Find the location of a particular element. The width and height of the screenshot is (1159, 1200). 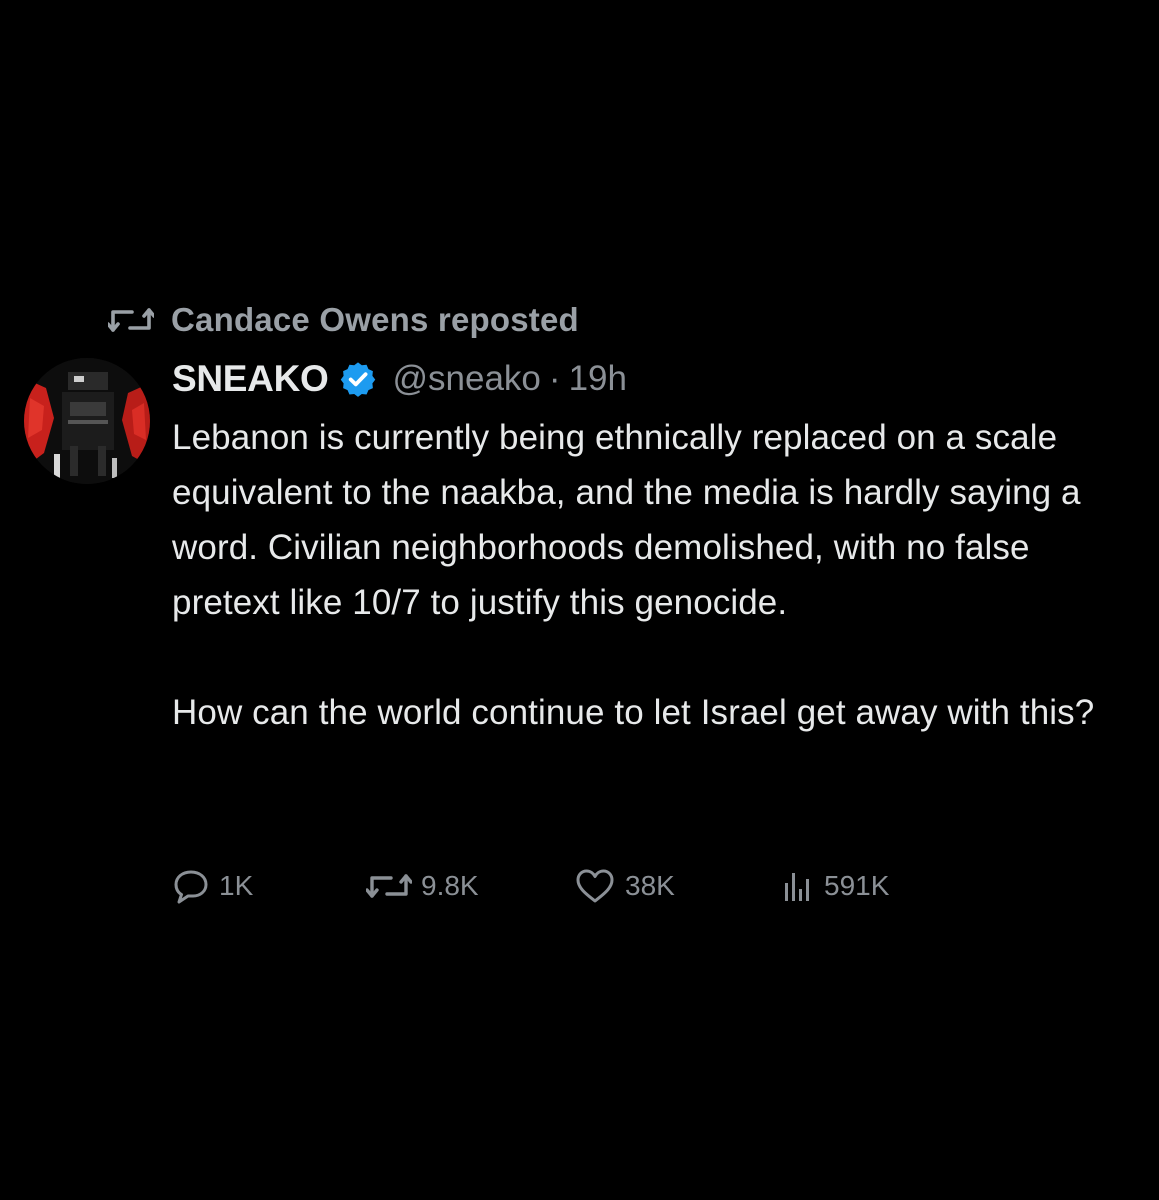

repost-button: 9.8K is located at coordinates (470, 886).